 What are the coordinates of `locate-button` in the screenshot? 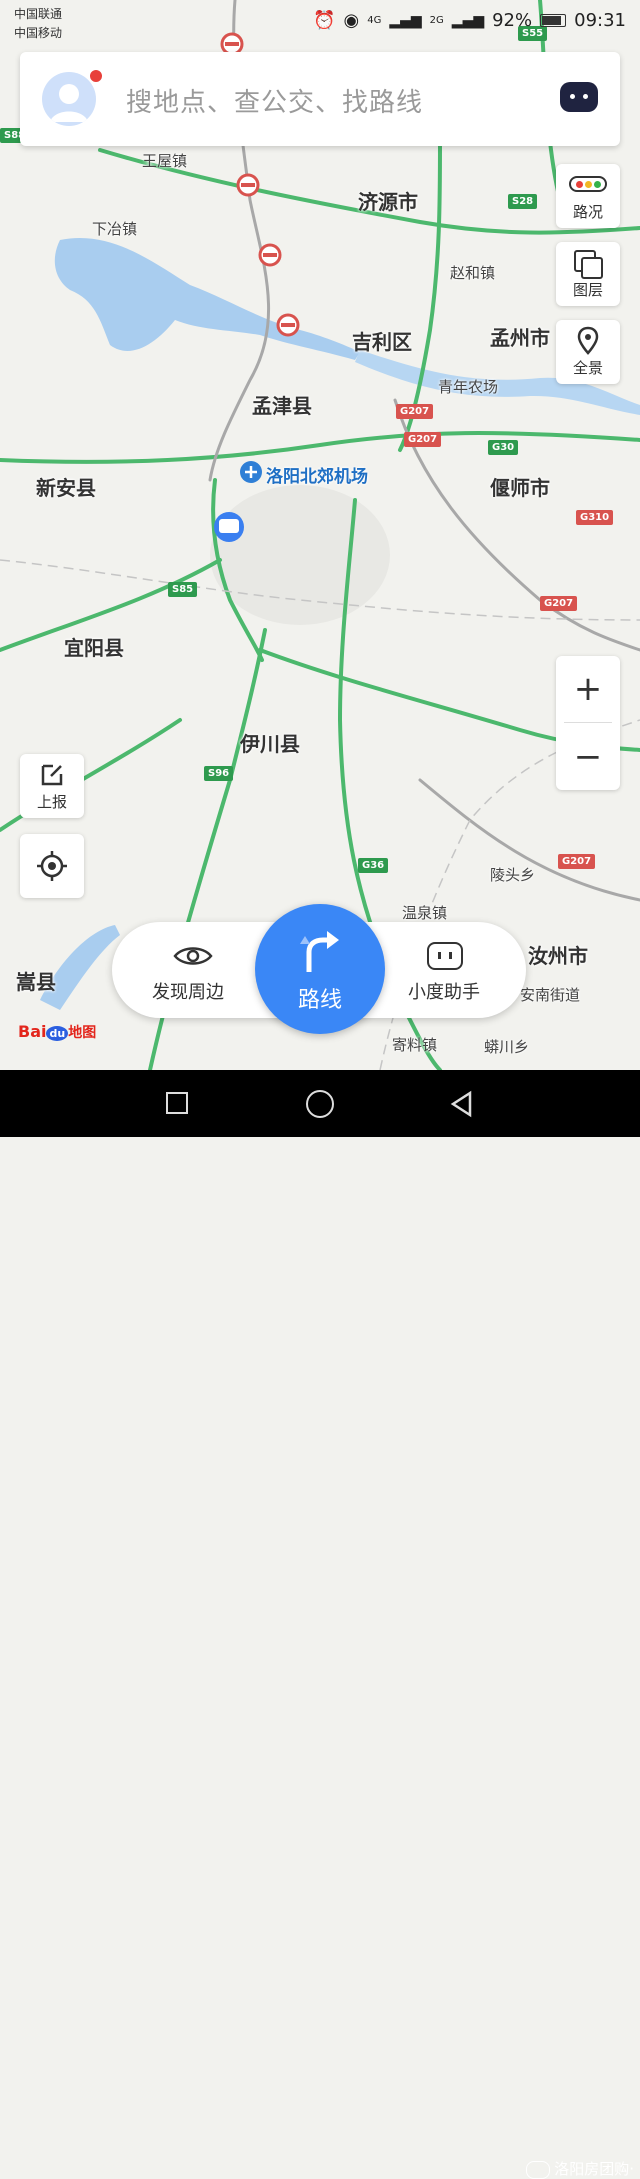 It's located at (52, 866).